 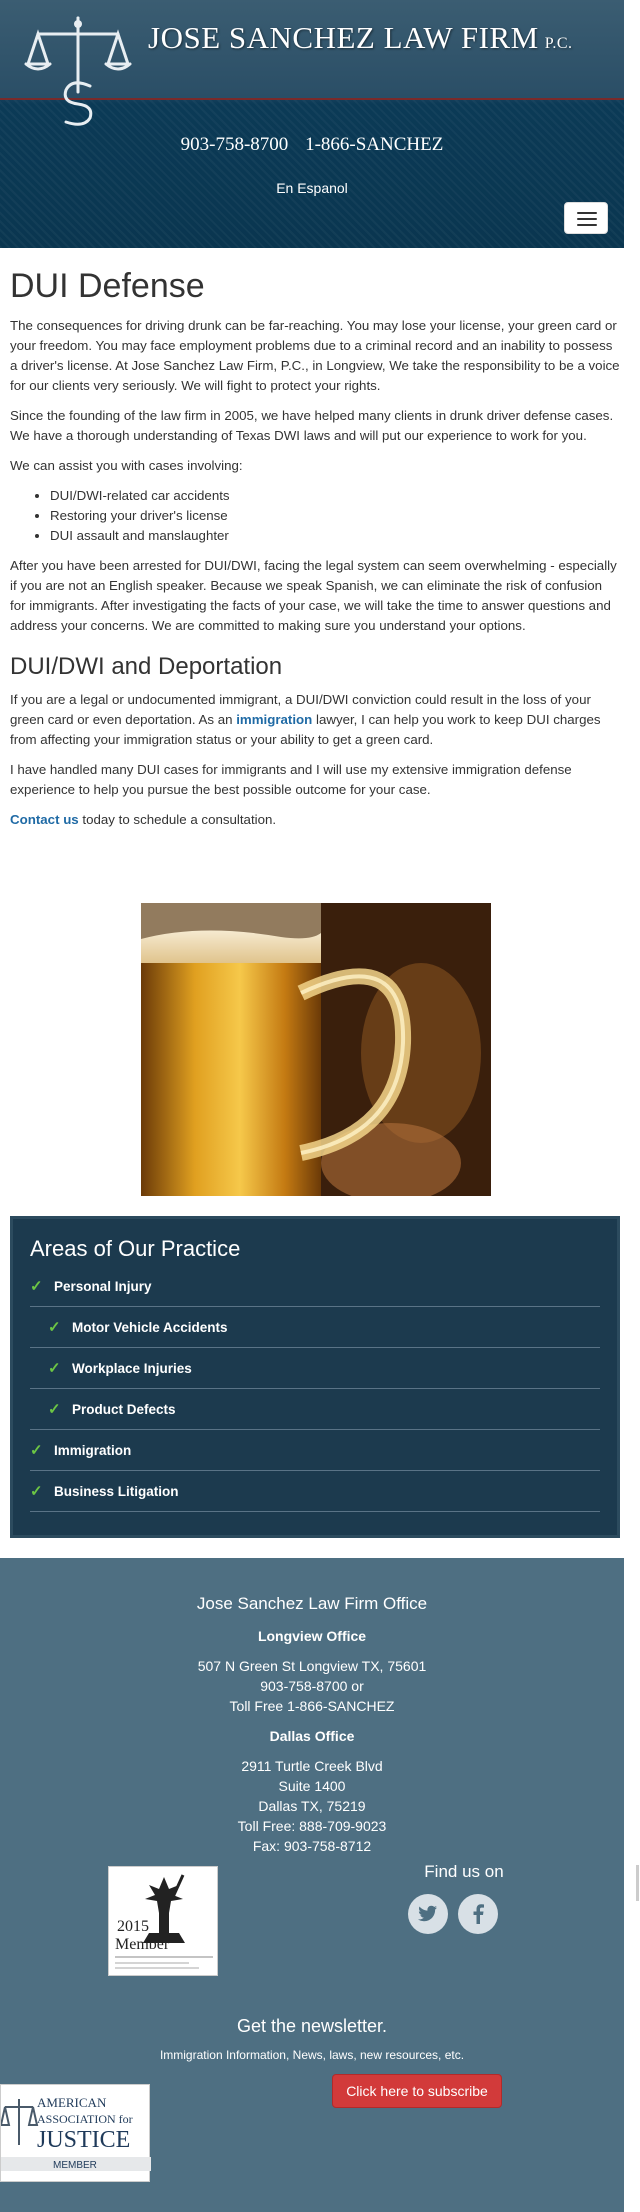 What do you see at coordinates (83, 2140) in the screenshot?
I see `aaj-line3: JUSTICE` at bounding box center [83, 2140].